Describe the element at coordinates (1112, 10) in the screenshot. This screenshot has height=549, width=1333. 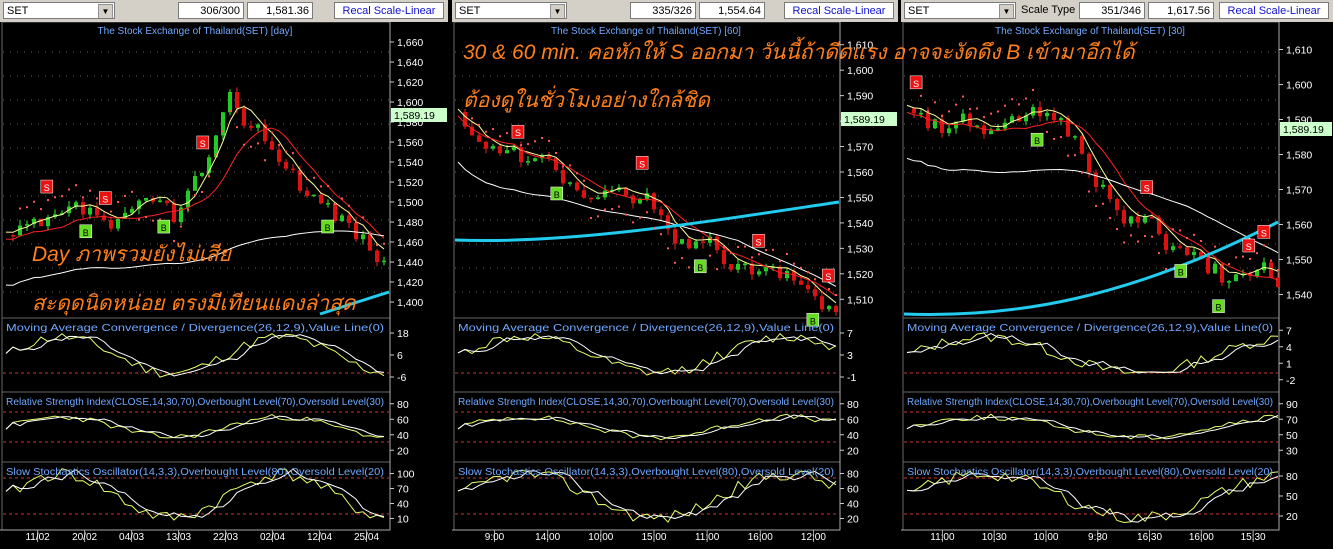
I see `bar-count: 351/346` at that location.